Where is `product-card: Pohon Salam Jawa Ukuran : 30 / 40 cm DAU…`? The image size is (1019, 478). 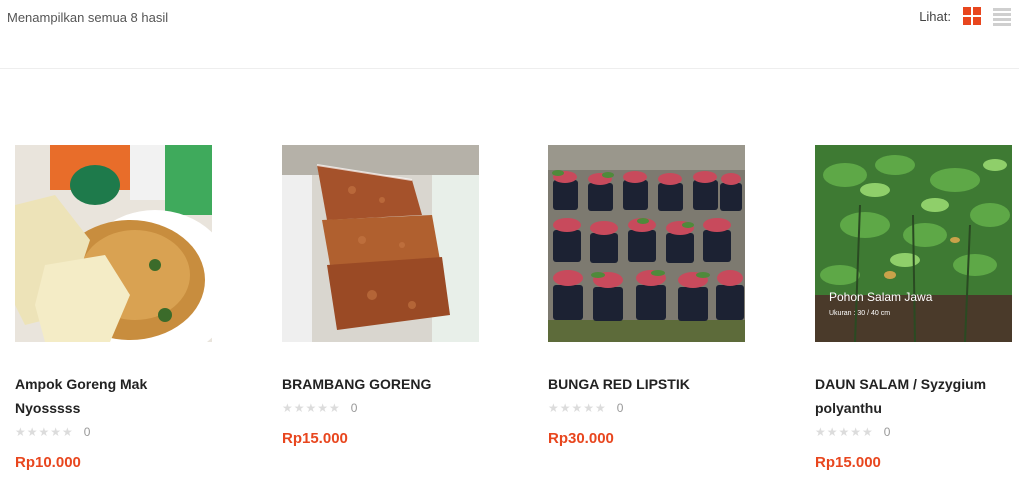
product-card: Pohon Salam Jawa Ukuran : 30 / 40 cm DAU… is located at coordinates (915, 308).